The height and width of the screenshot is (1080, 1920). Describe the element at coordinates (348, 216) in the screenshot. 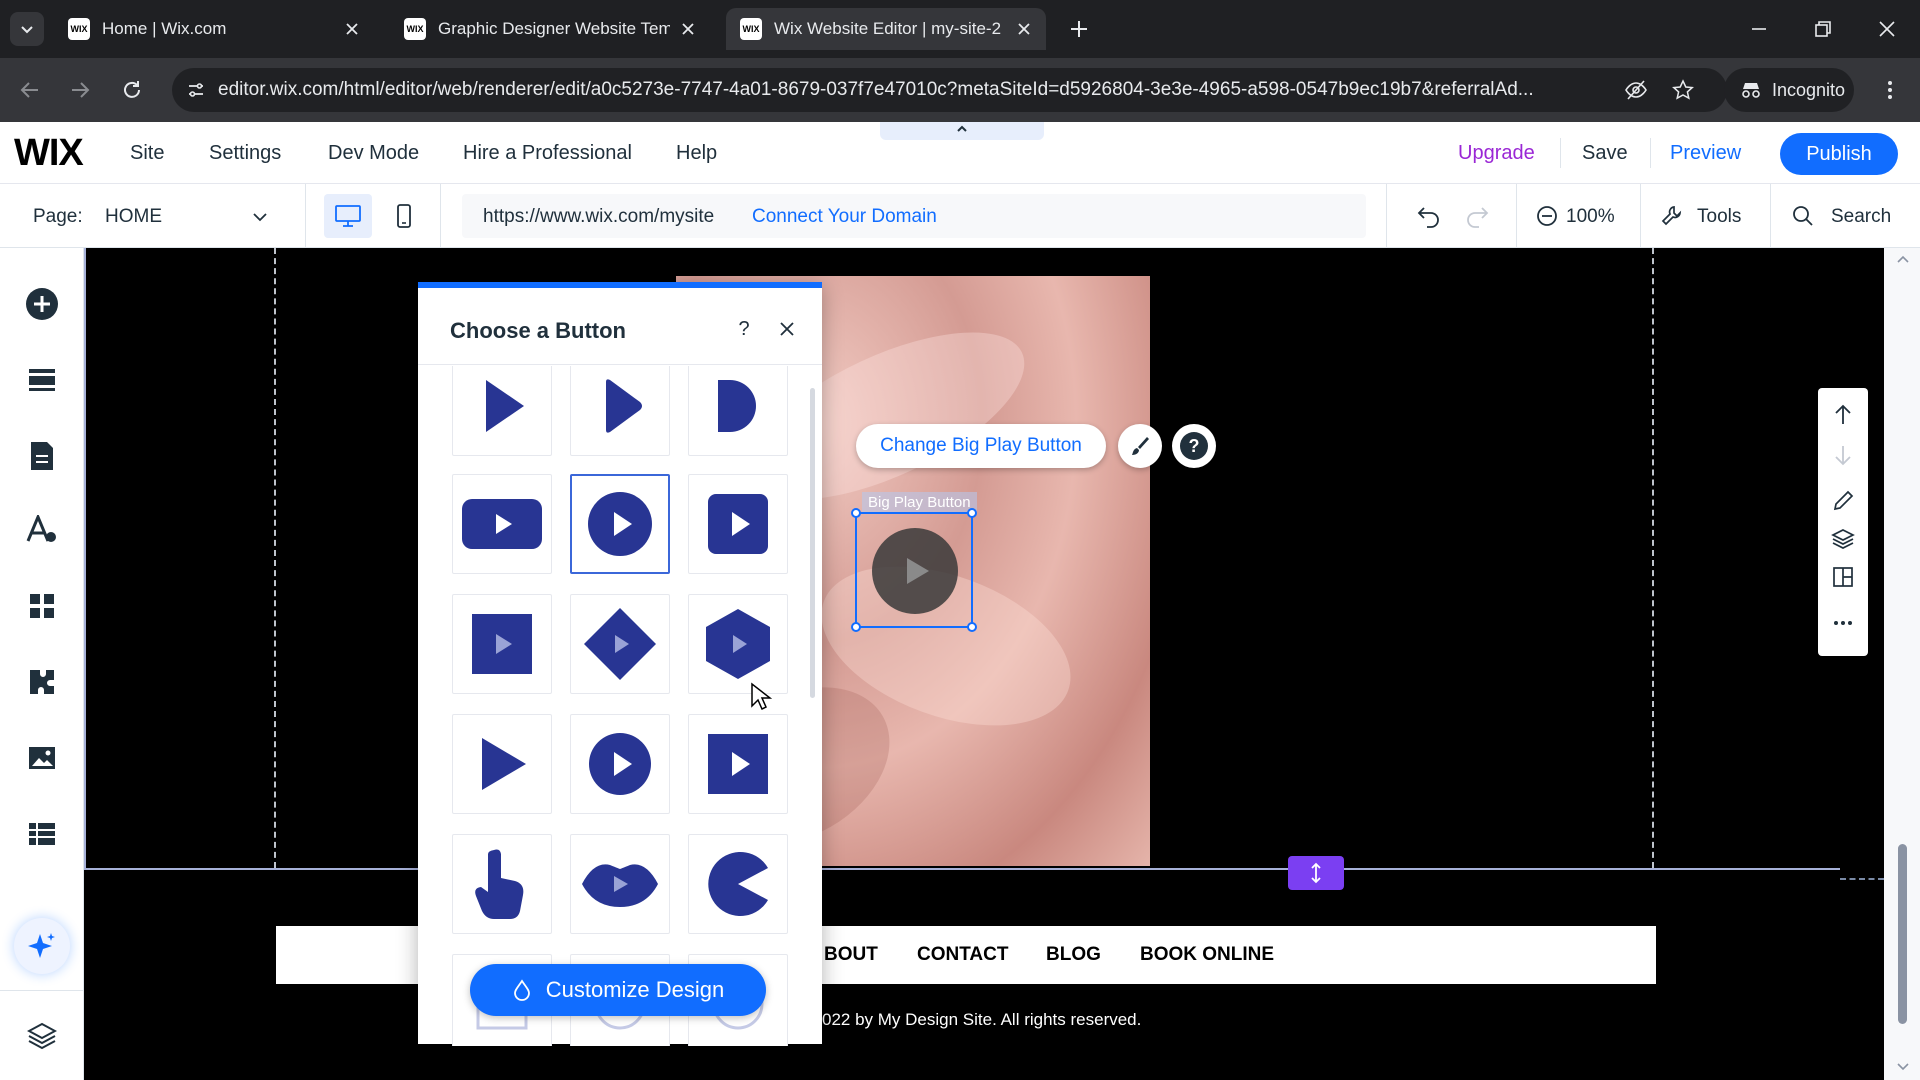

I see `desktop-view-button` at that location.